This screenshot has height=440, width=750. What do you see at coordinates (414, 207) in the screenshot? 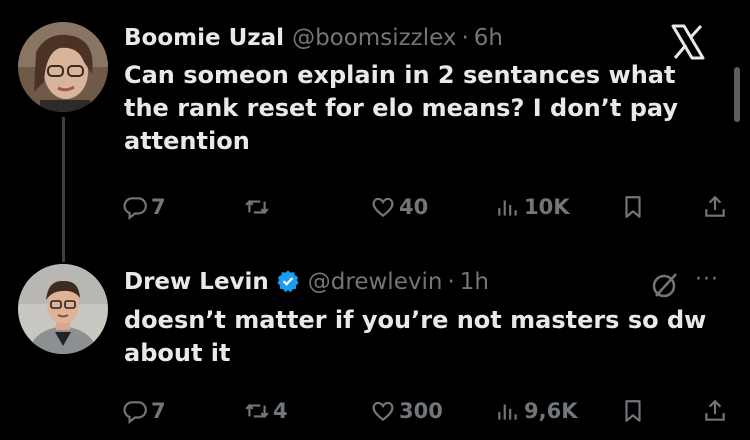
I see `like-count: 40` at bounding box center [414, 207].